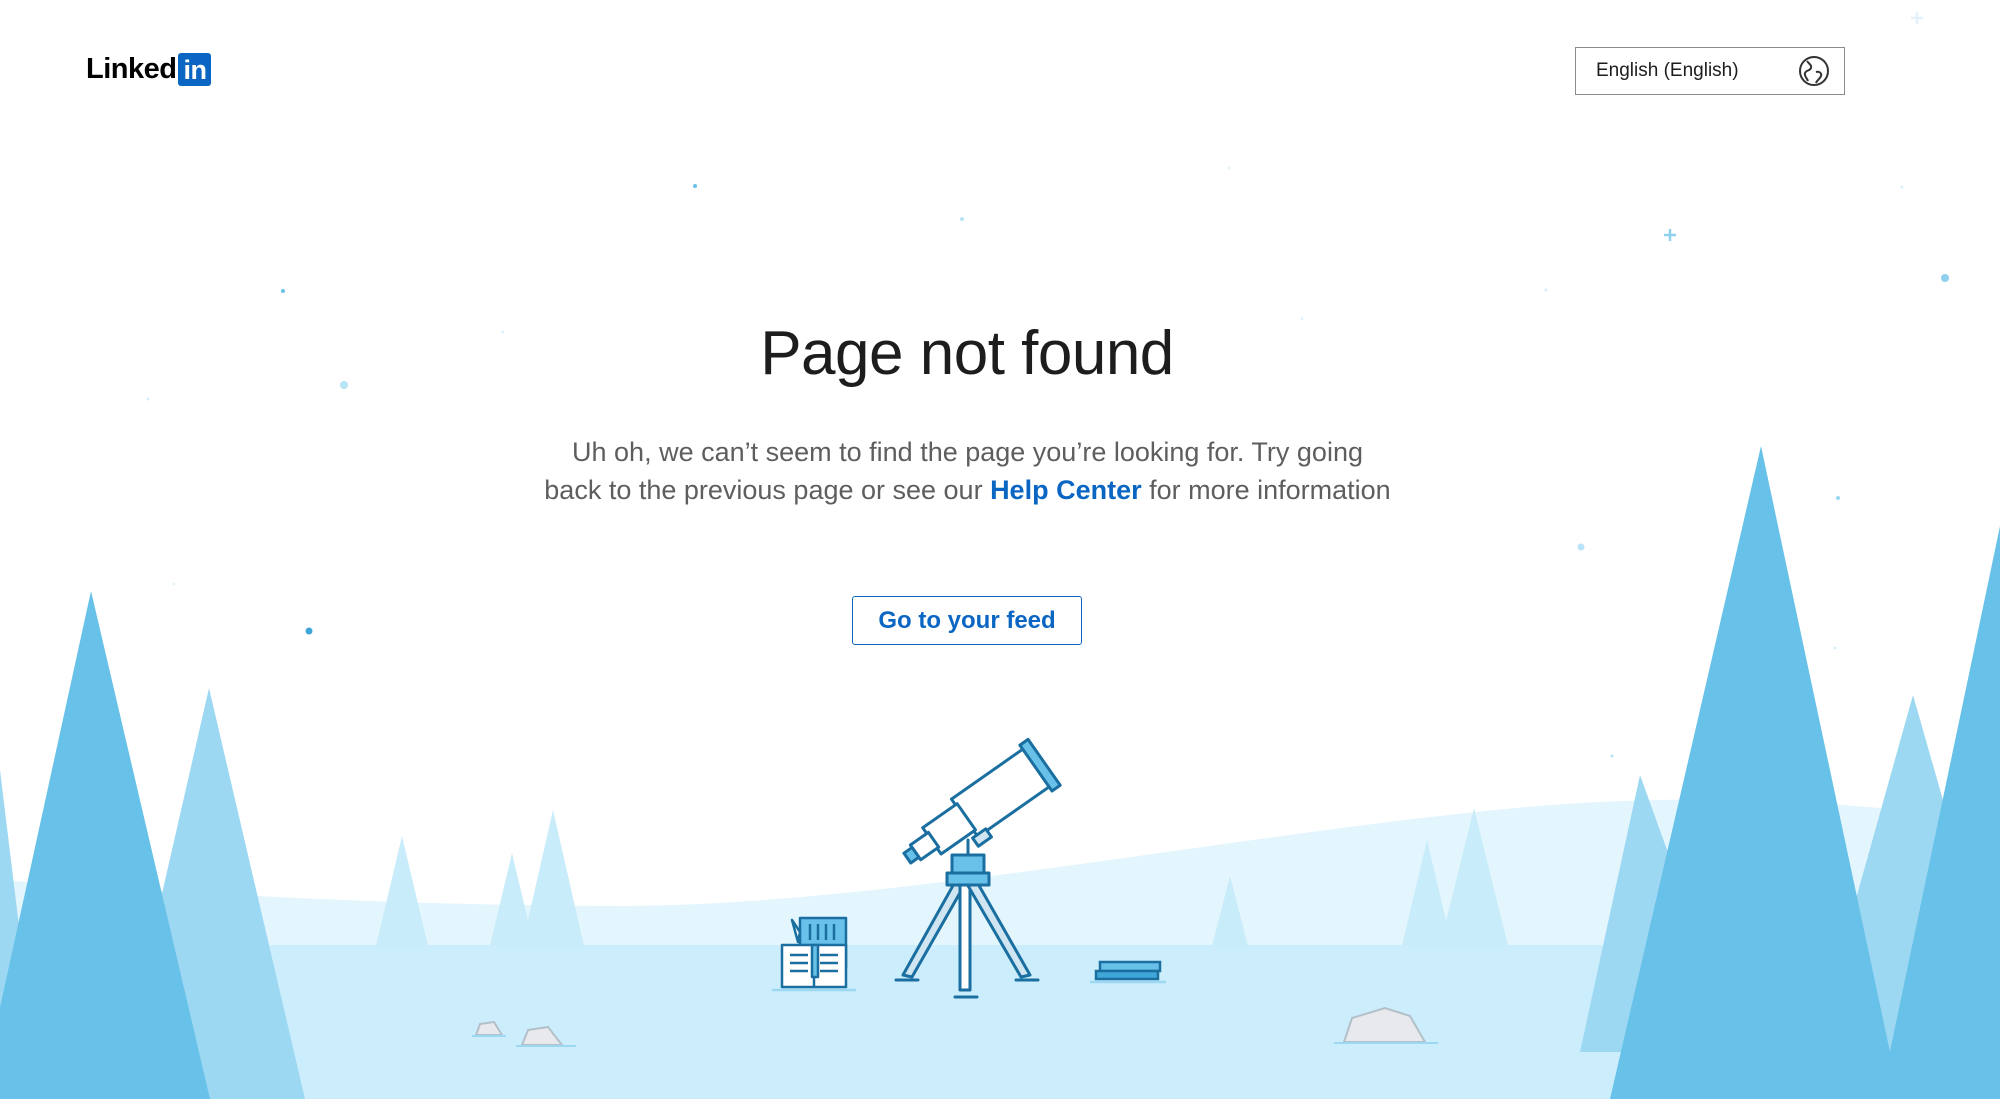 This screenshot has width=2000, height=1099. I want to click on globe-icon, so click(1814, 71).